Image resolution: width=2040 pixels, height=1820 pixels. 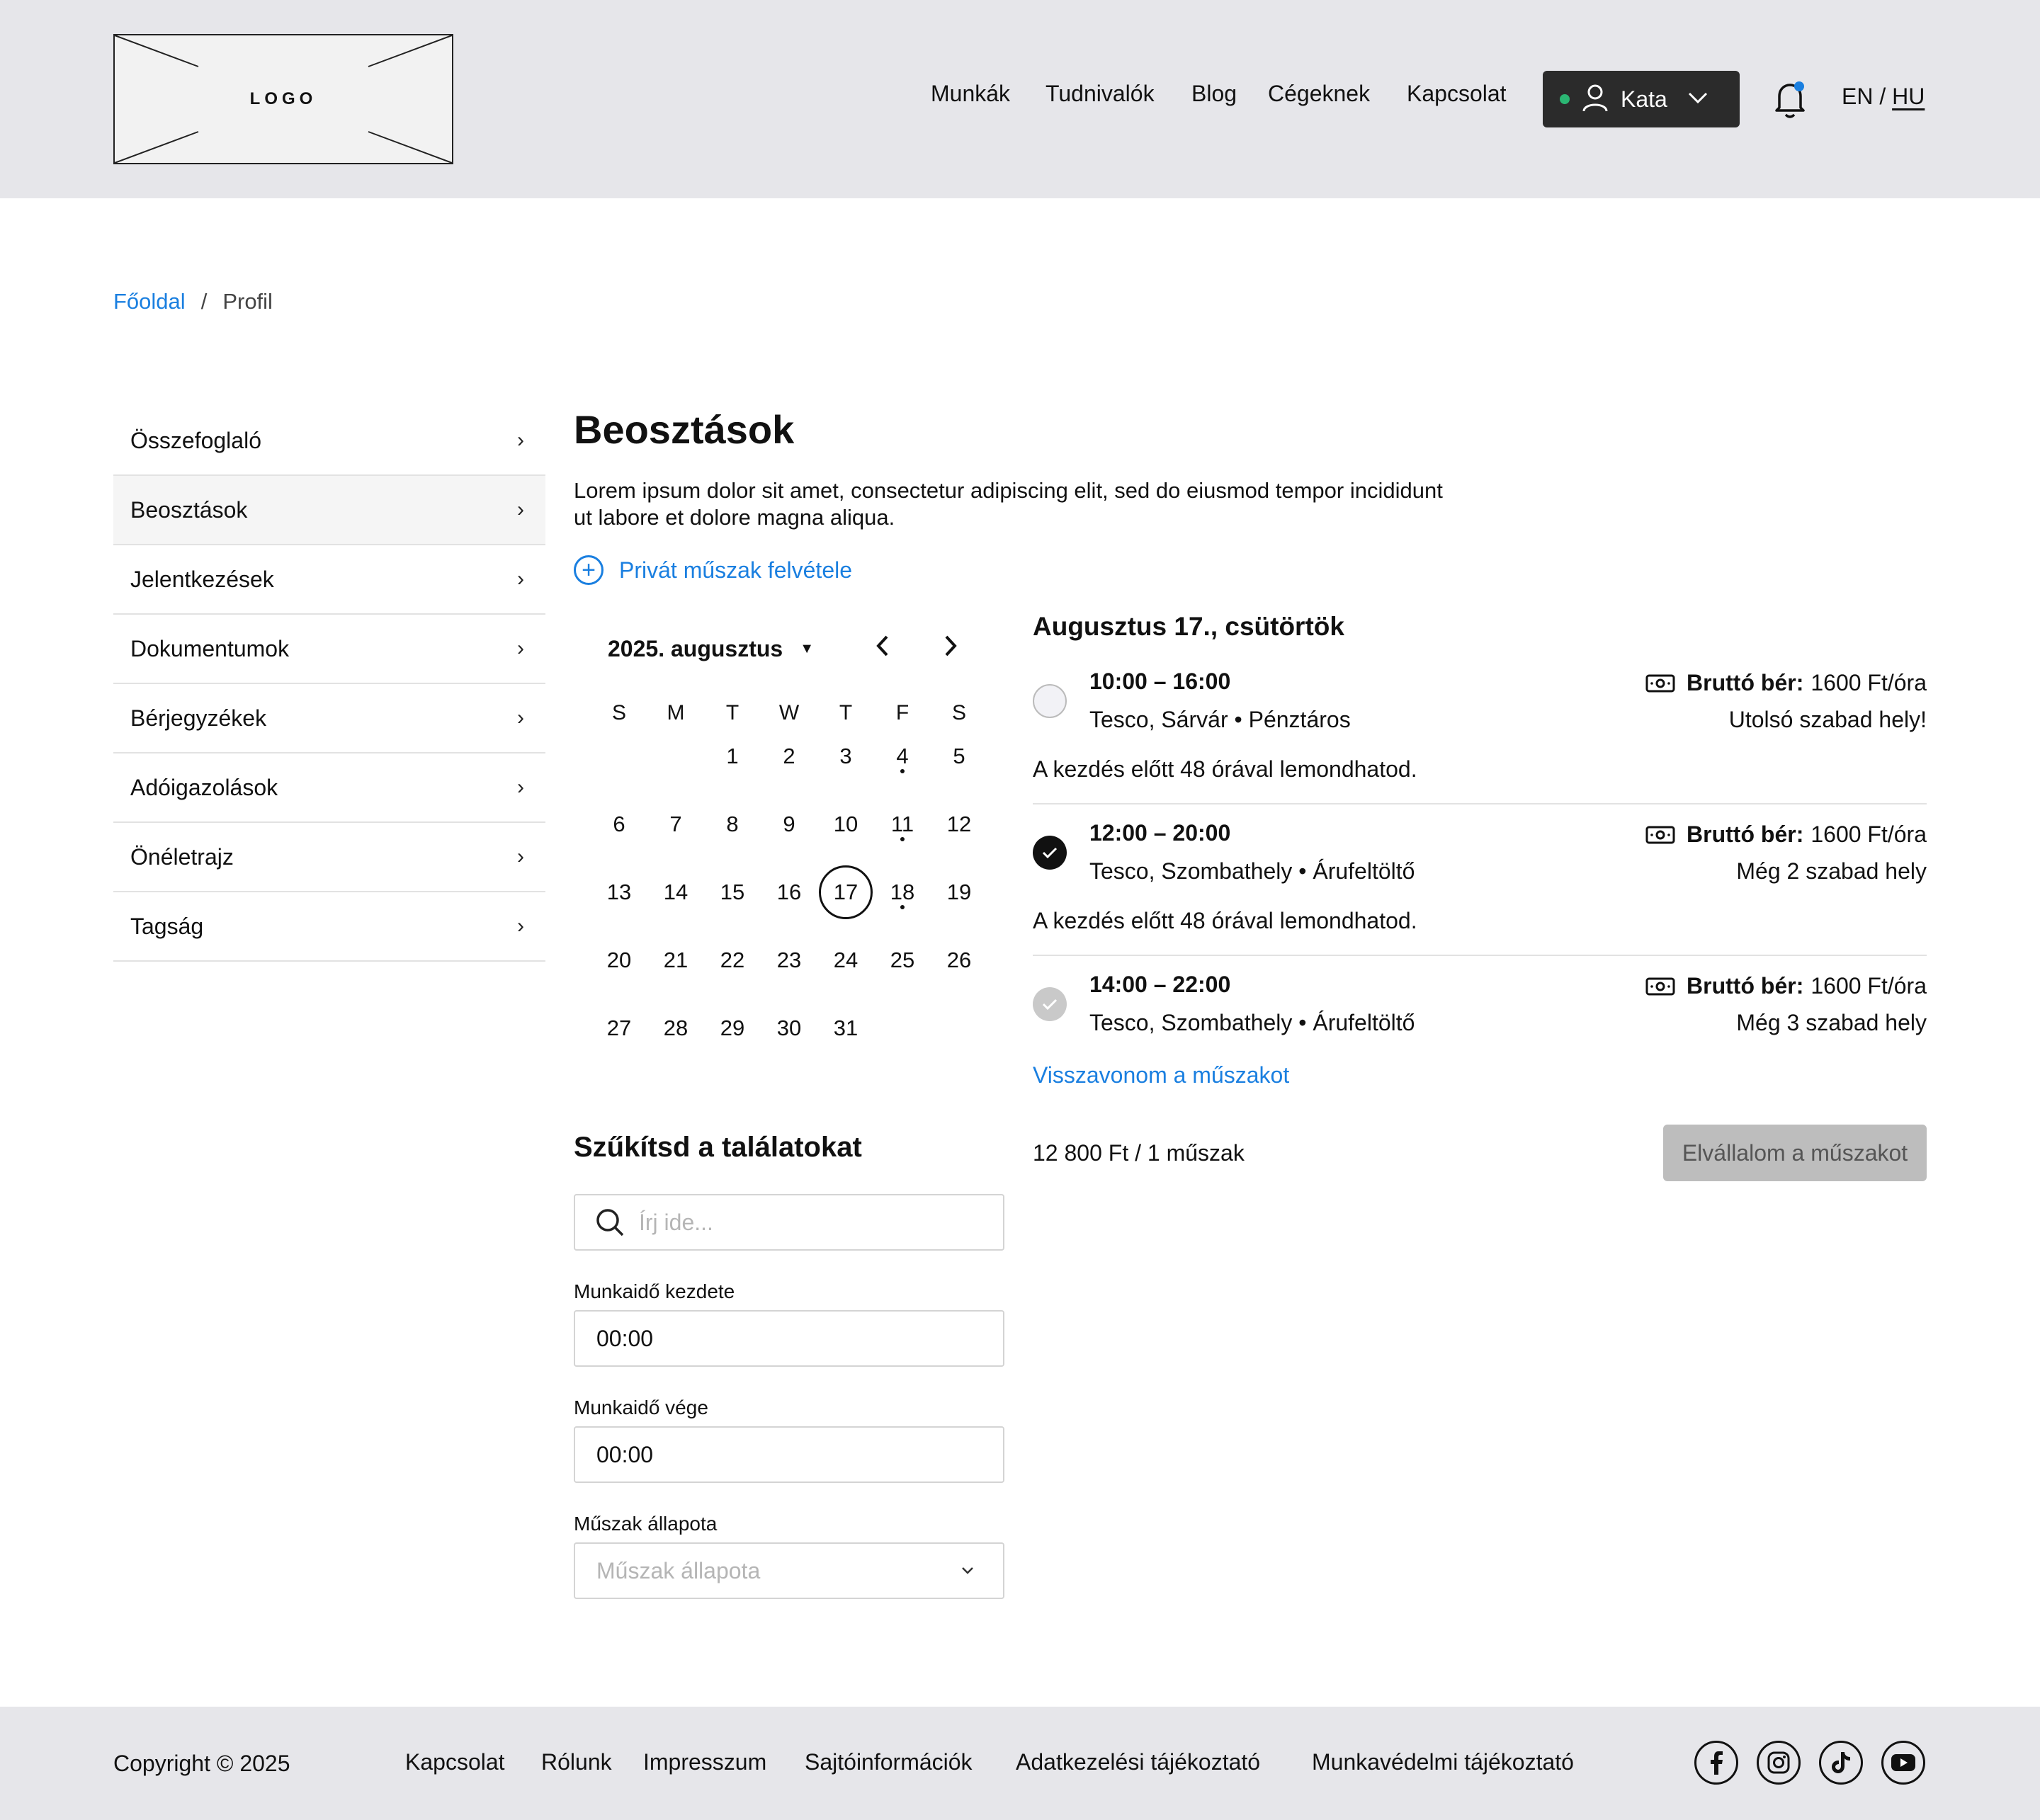 I want to click on sidebar-item-label: Jelentkezések, so click(x=202, y=579).